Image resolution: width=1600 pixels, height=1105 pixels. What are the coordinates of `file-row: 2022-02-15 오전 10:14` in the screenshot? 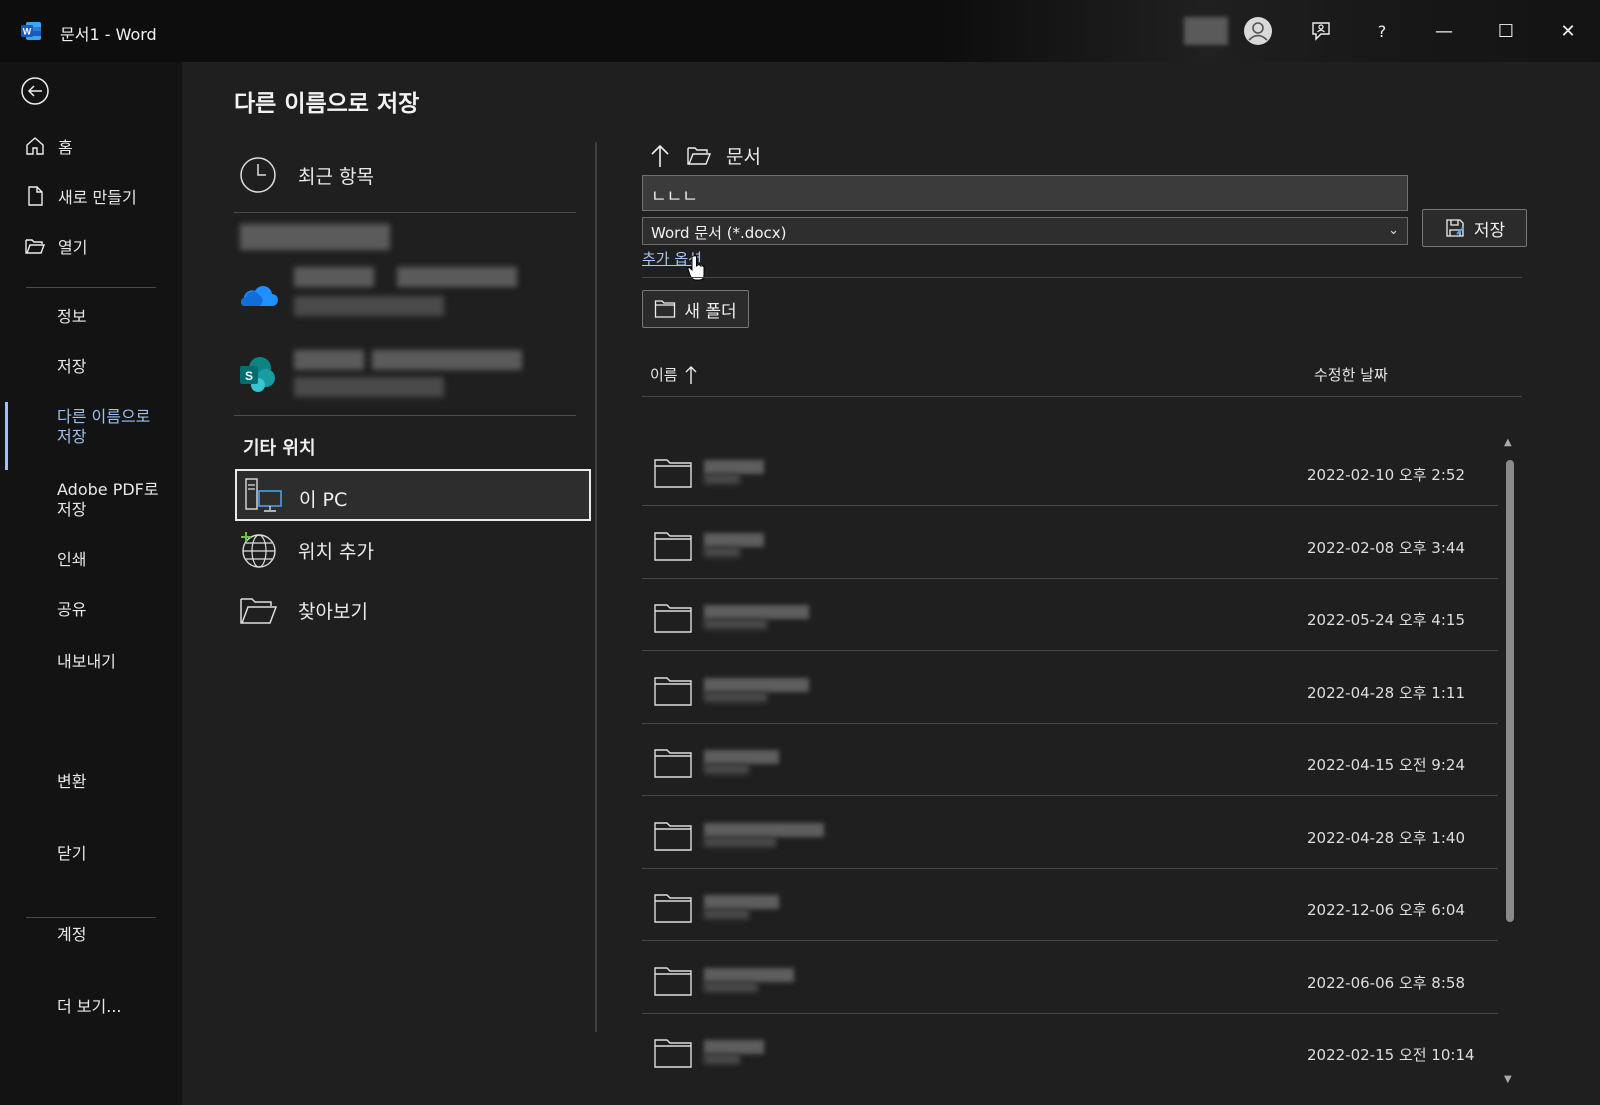 It's located at (1070, 1050).